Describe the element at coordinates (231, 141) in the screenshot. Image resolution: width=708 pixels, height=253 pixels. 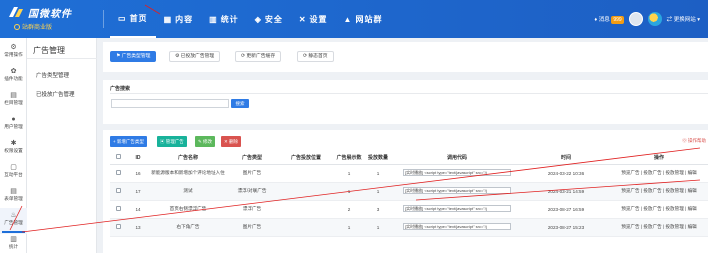
I see `delete-button: ✕ 删除` at that location.